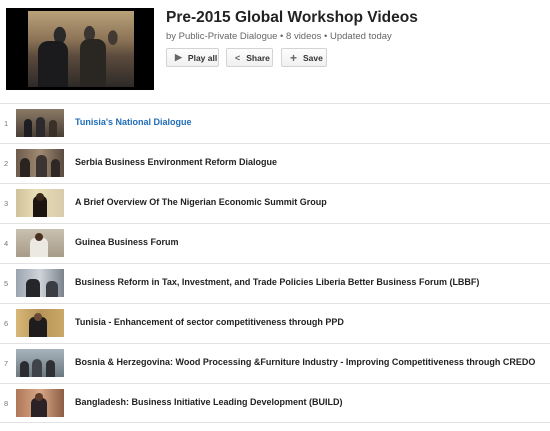 Image resolution: width=550 pixels, height=431 pixels. I want to click on video-row: 1 Tunisia's National Dialogue, so click(275, 123).